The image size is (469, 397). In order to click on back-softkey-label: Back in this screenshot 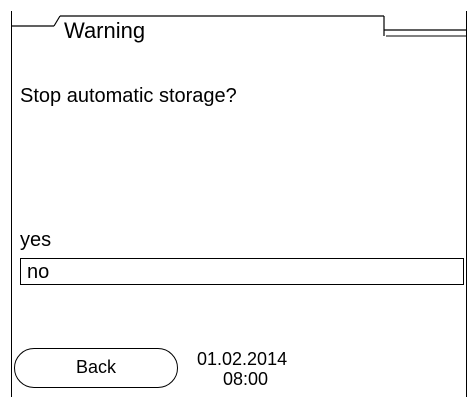, I will do `click(96, 367)`.